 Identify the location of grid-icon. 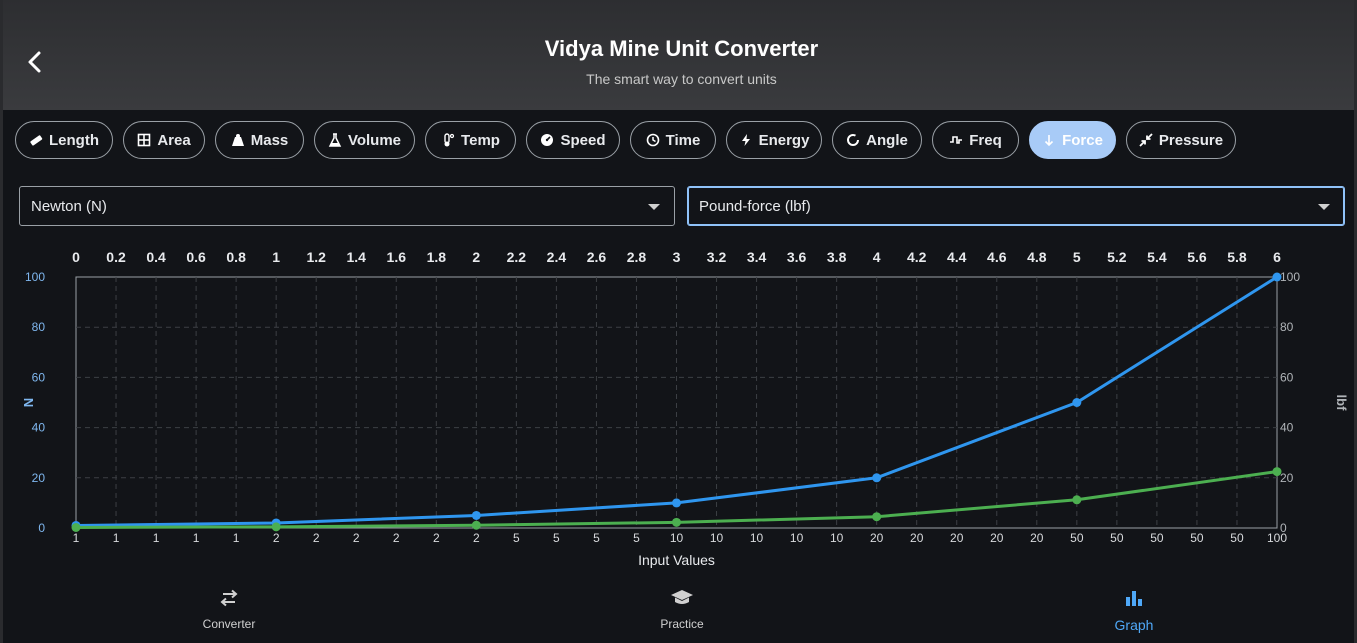
(144, 140).